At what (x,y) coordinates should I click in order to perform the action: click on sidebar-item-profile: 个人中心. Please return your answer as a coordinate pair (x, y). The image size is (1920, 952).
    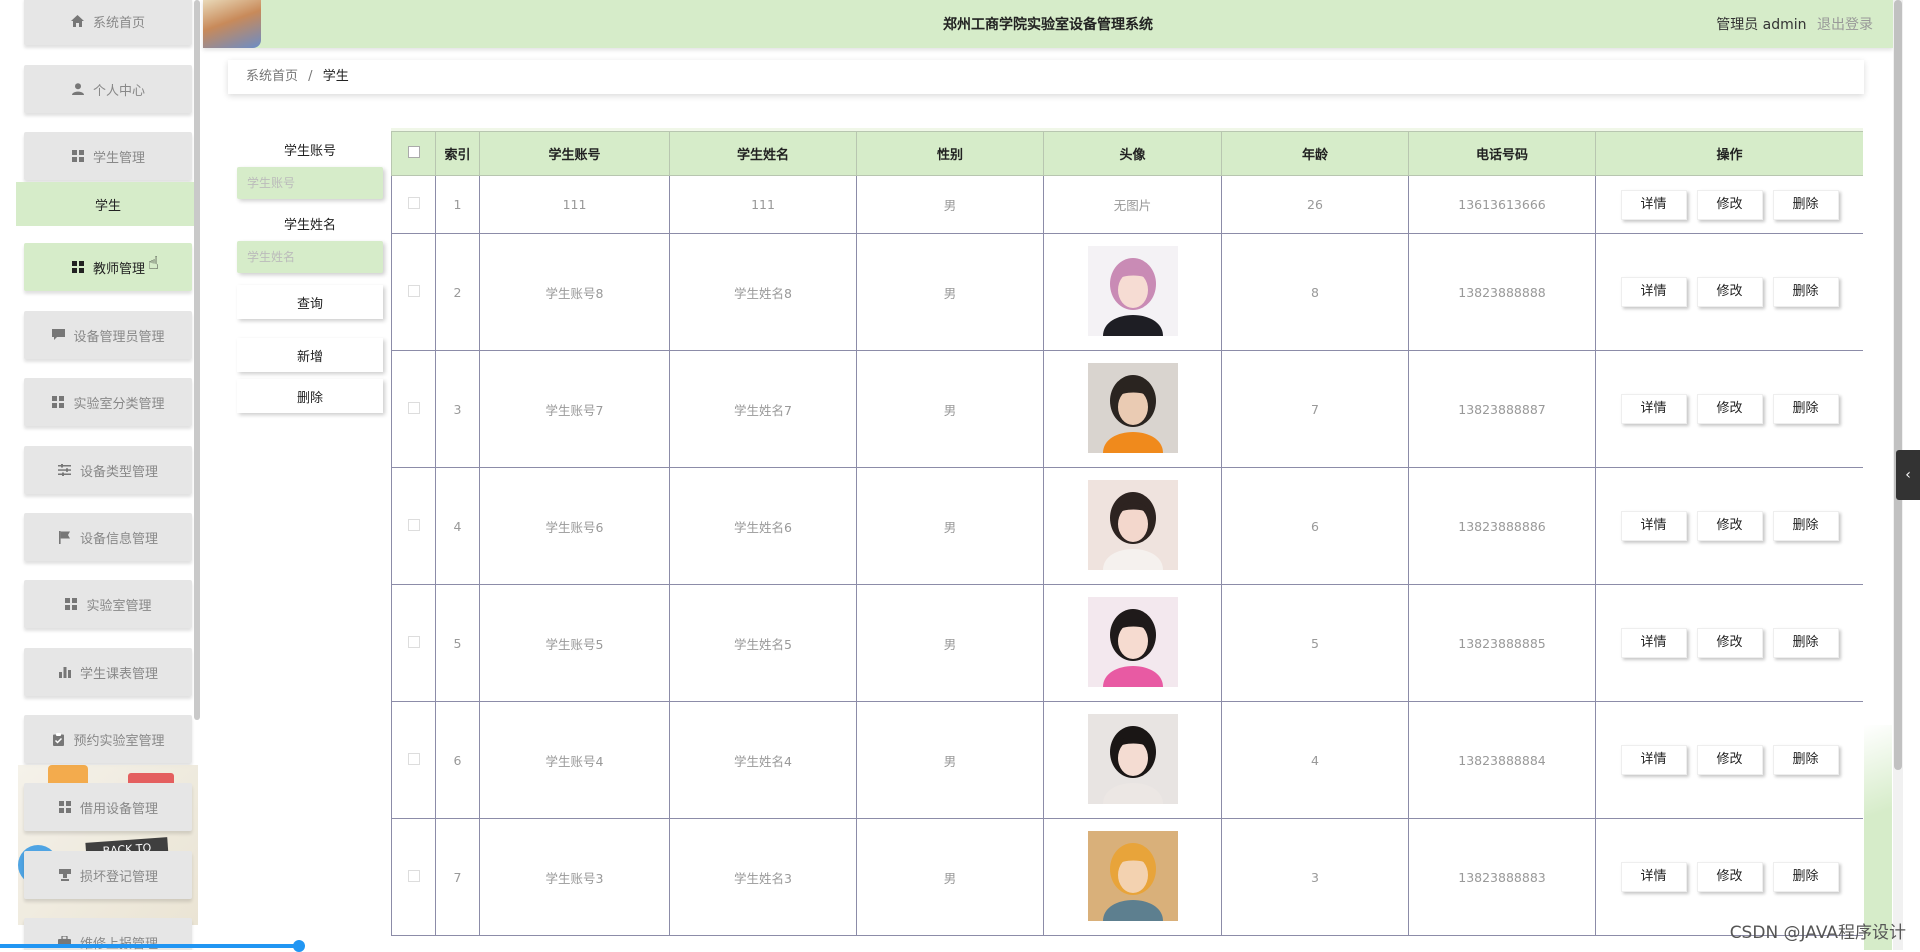
    Looking at the image, I should click on (108, 89).